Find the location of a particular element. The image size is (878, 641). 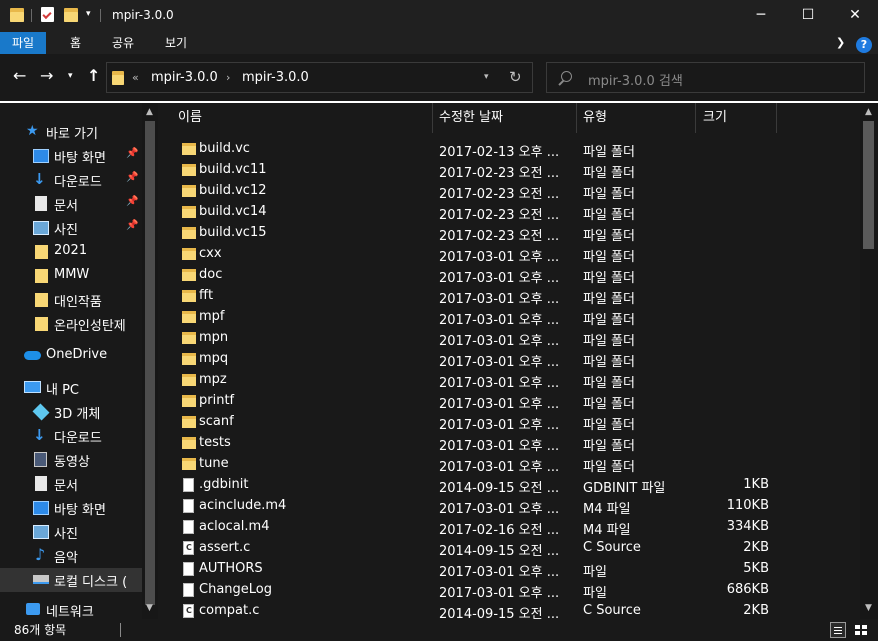

nav-folder: 2021 is located at coordinates (71, 252).